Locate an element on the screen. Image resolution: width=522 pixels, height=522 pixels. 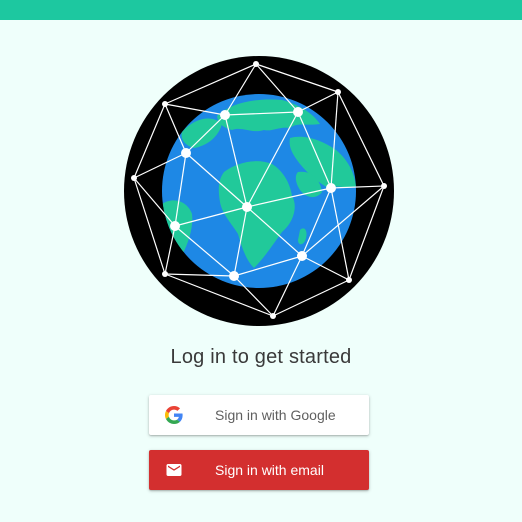
page-title: Log in to get started is located at coordinates (261, 357).